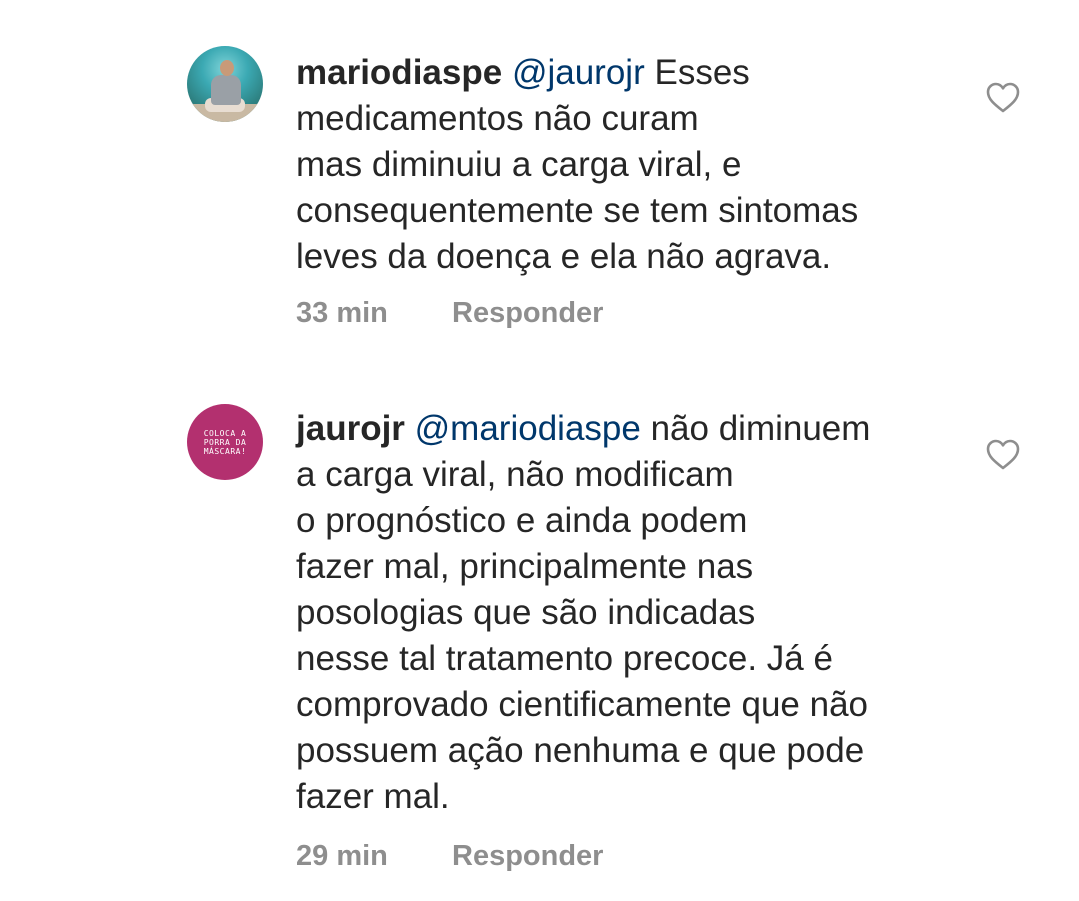  I want to click on comment-text-line: fazer mal, principalmente nas, so click(525, 566).